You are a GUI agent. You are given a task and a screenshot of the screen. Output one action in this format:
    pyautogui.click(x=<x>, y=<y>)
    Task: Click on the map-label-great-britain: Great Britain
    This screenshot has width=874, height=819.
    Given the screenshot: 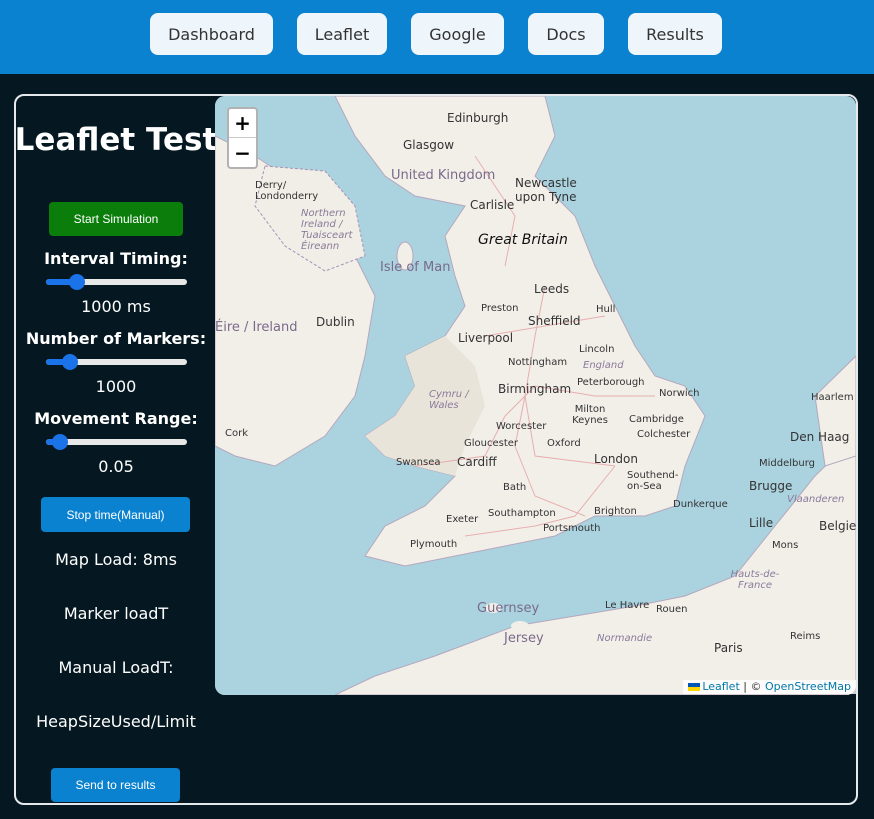 What is the action you would take?
    pyautogui.click(x=523, y=240)
    